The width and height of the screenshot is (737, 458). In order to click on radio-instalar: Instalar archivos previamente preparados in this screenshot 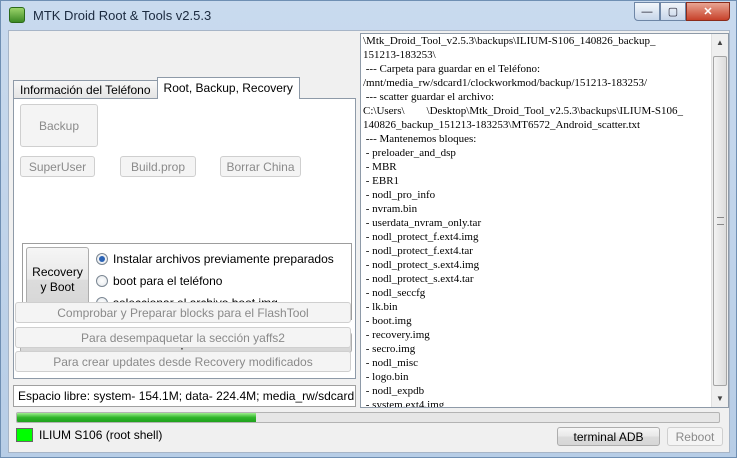, I will do `click(215, 259)`.